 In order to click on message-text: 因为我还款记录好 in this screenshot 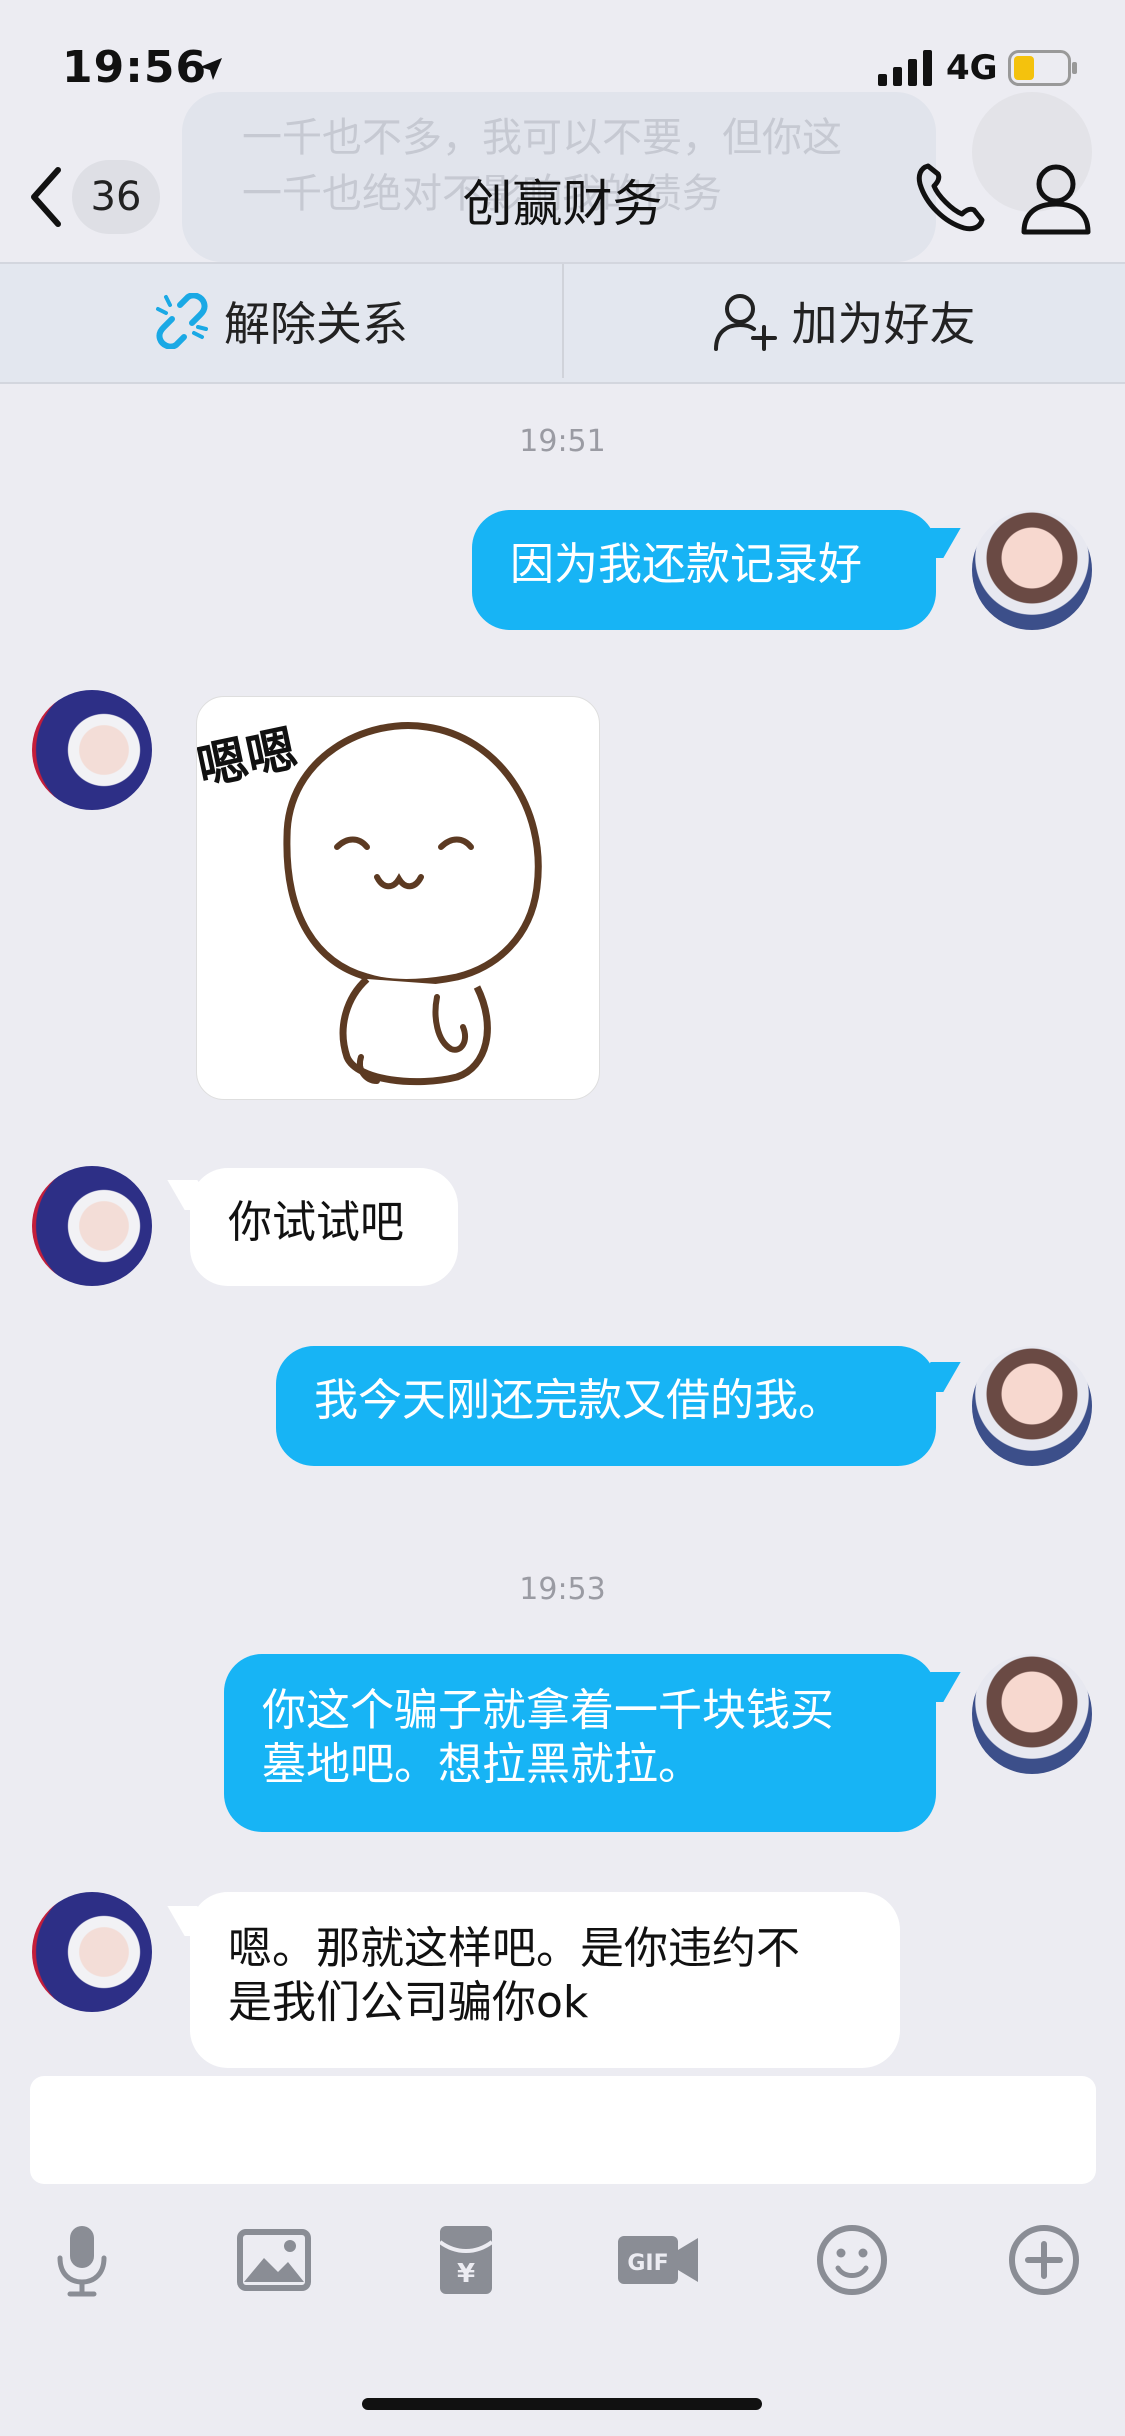, I will do `click(686, 564)`.